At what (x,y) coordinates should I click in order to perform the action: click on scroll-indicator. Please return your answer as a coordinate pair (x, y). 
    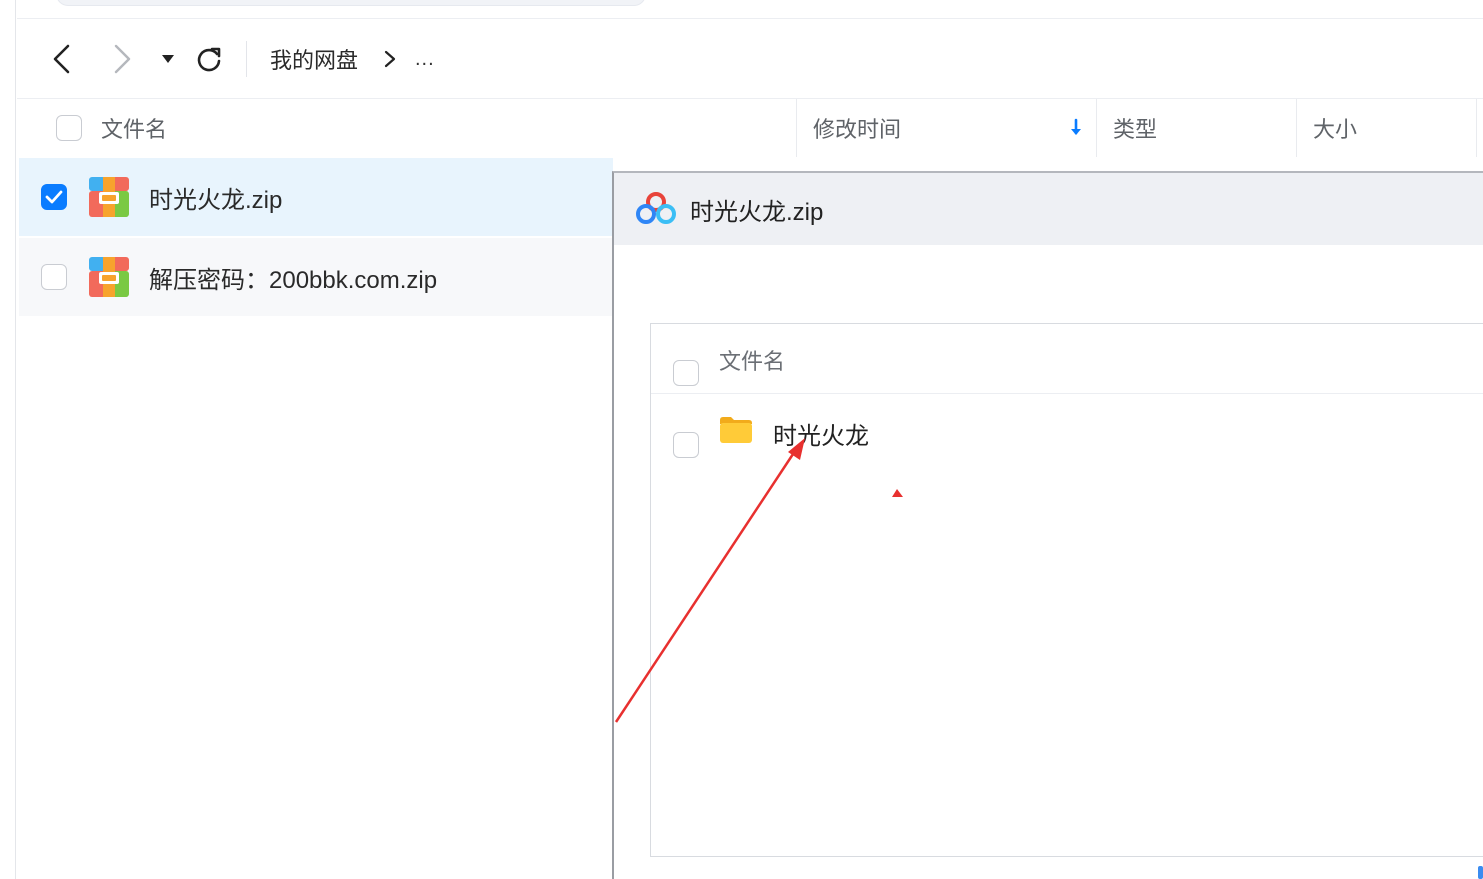
    Looking at the image, I should click on (1480, 872).